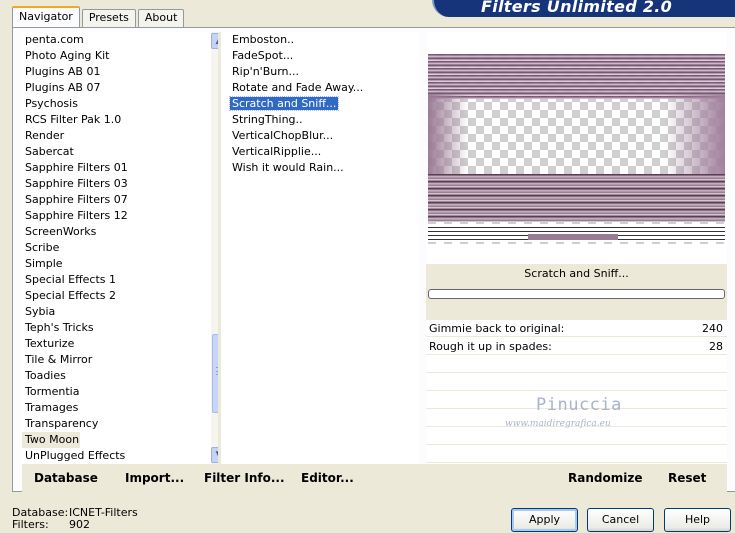 The image size is (735, 533). I want to click on category-item: Sabercat, so click(115, 152).